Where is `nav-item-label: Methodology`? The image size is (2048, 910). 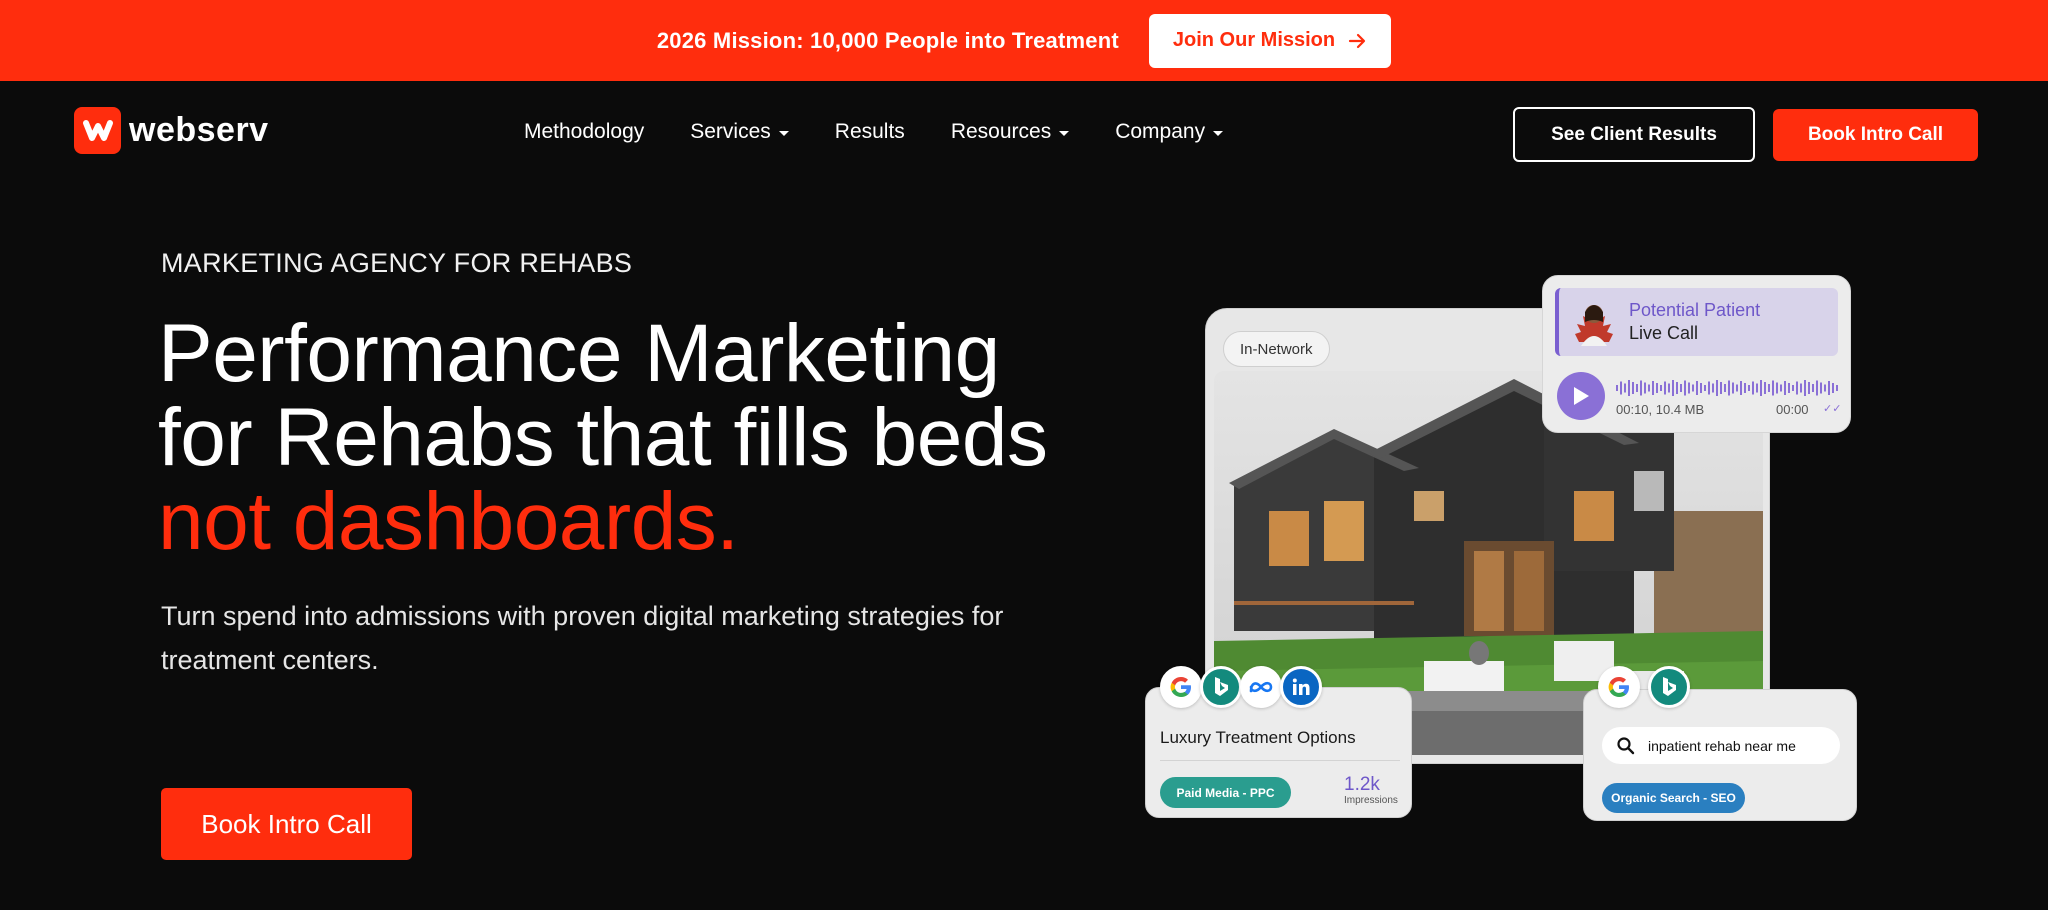 nav-item-label: Methodology is located at coordinates (584, 131).